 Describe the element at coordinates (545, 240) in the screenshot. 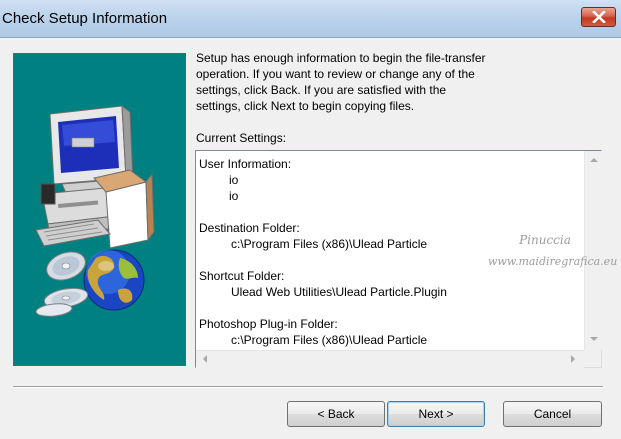

I see `watermark-author: Pinuccia` at that location.